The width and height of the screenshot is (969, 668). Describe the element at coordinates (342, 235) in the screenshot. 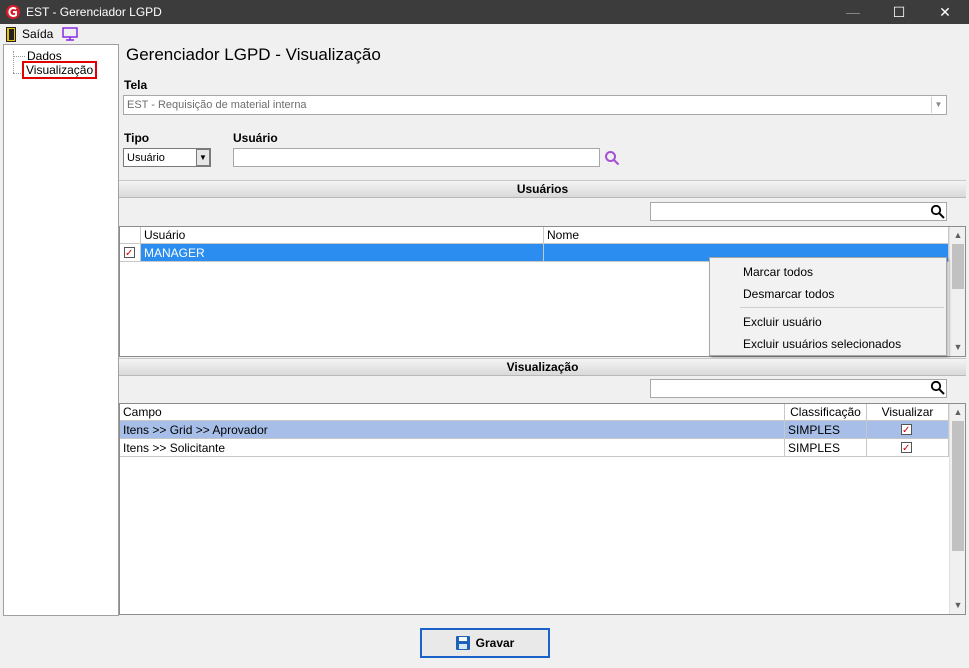

I see `column-header-usuario: Usuário` at that location.